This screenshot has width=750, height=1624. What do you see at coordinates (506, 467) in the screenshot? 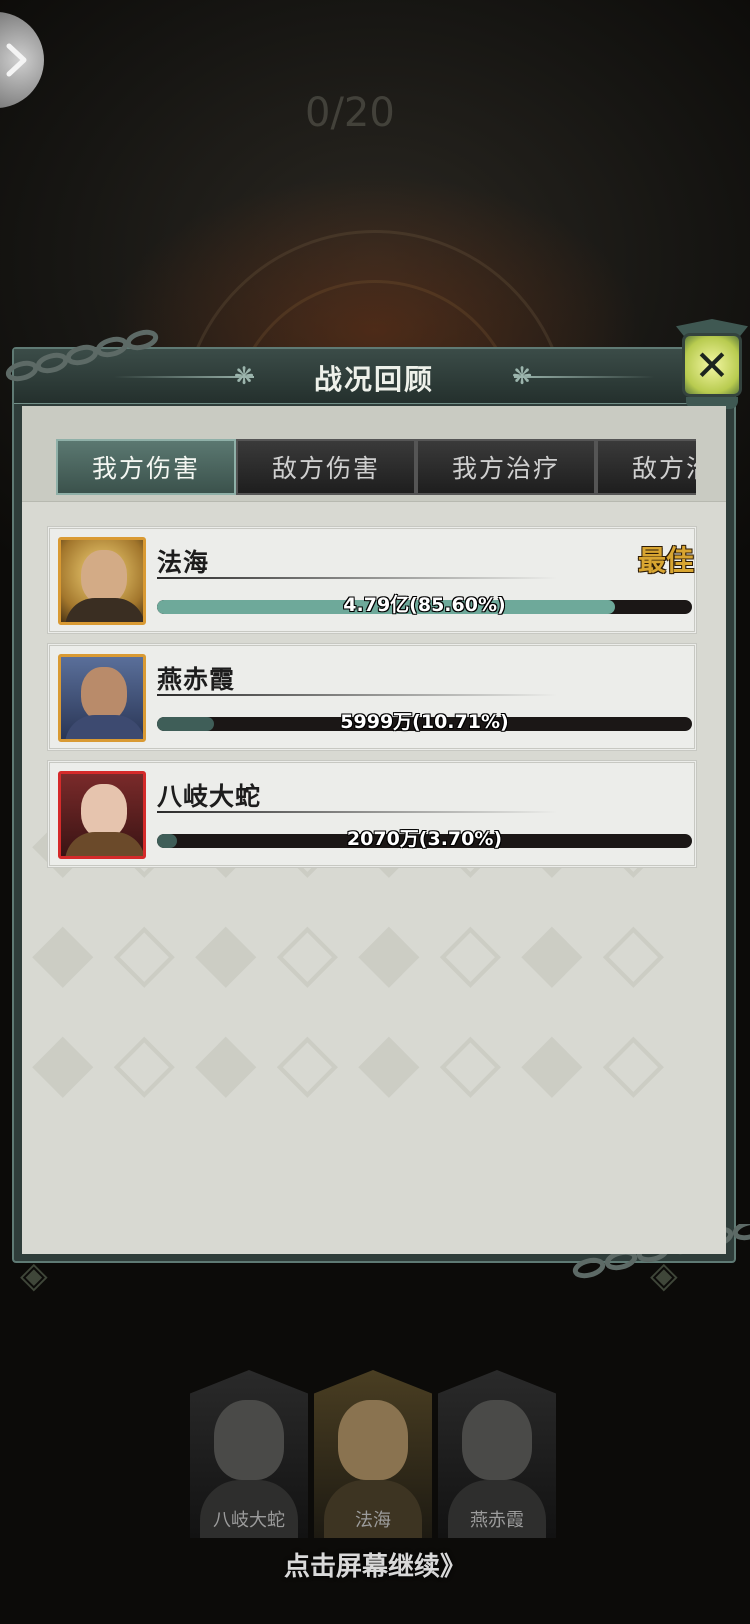
I see `tab-our-healing: 我方治疗` at bounding box center [506, 467].